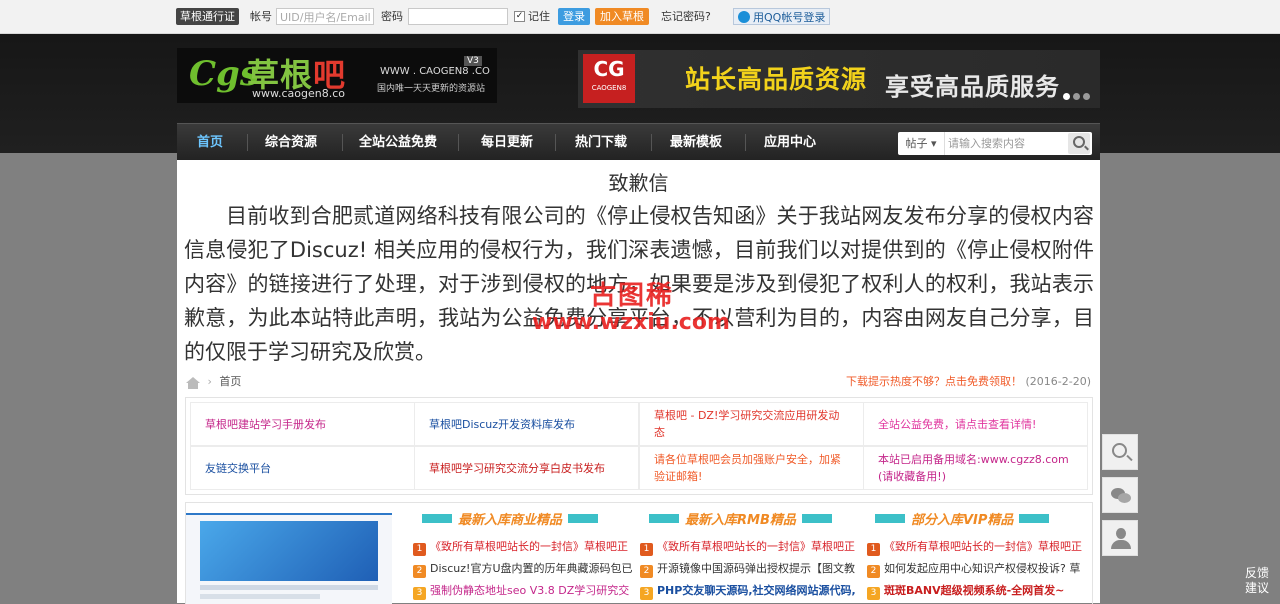 Image resolution: width=1280 pixels, height=604 pixels. What do you see at coordinates (622, 16) in the screenshot?
I see `join-button: 加入草根` at bounding box center [622, 16].